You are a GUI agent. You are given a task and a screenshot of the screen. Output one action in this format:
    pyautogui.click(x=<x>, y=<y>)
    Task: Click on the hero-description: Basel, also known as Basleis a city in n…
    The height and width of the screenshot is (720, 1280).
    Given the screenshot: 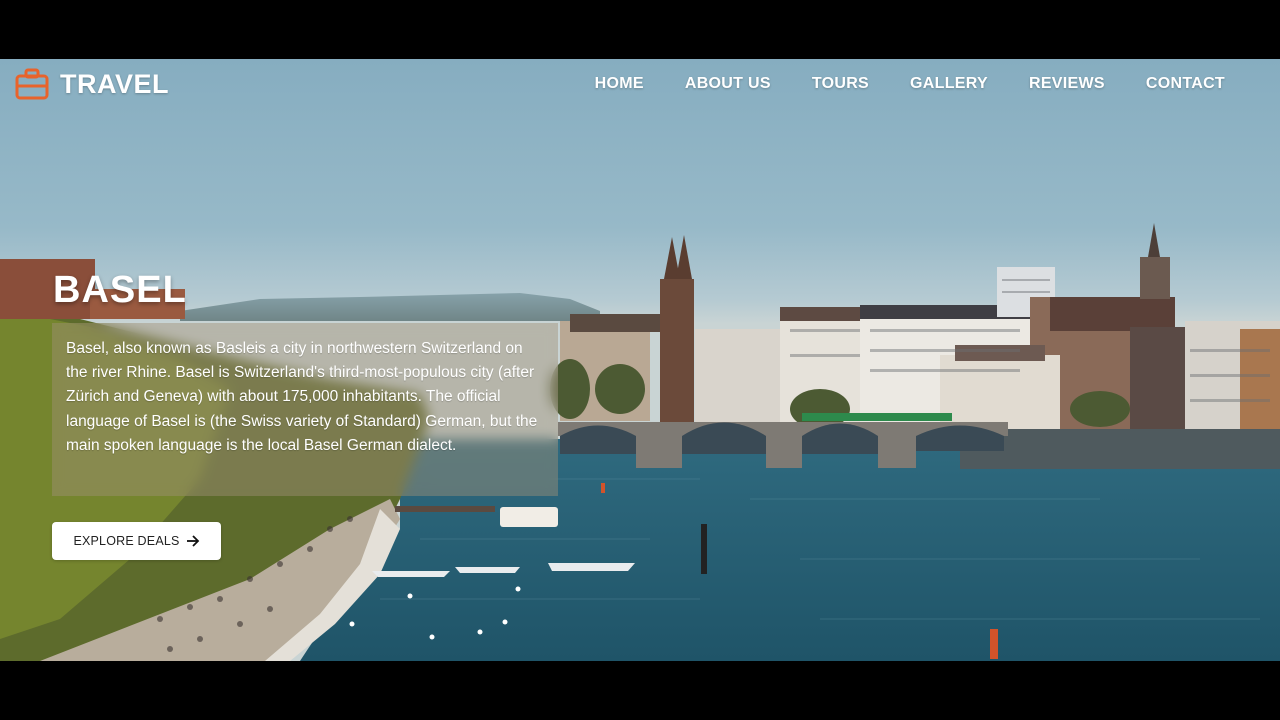 What is the action you would take?
    pyautogui.click(x=302, y=397)
    